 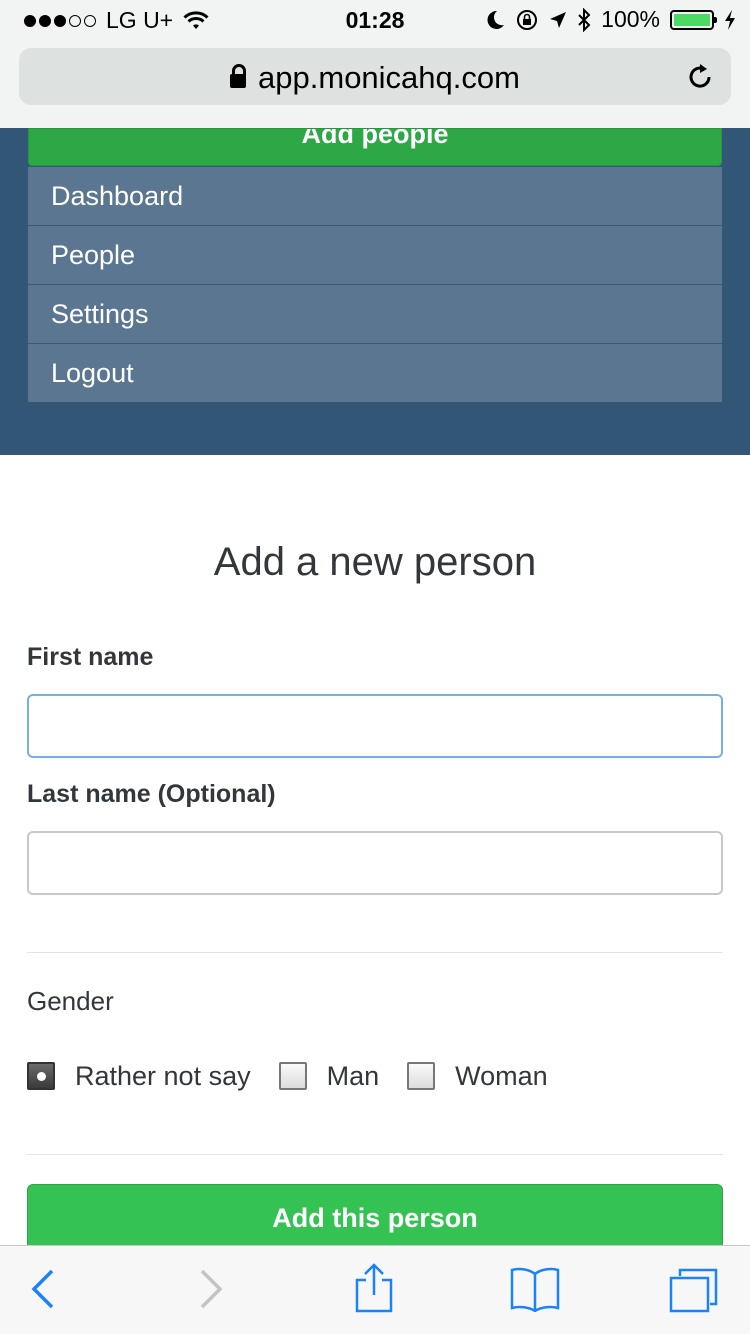 What do you see at coordinates (375, 314) in the screenshot?
I see `nav-item-settings: Settings` at bounding box center [375, 314].